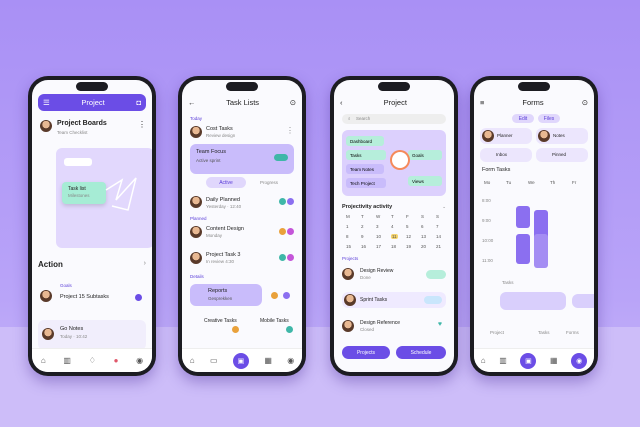 The image size is (640, 427). What do you see at coordinates (528, 360) in the screenshot?
I see `add-form-button: ▣` at bounding box center [528, 360].